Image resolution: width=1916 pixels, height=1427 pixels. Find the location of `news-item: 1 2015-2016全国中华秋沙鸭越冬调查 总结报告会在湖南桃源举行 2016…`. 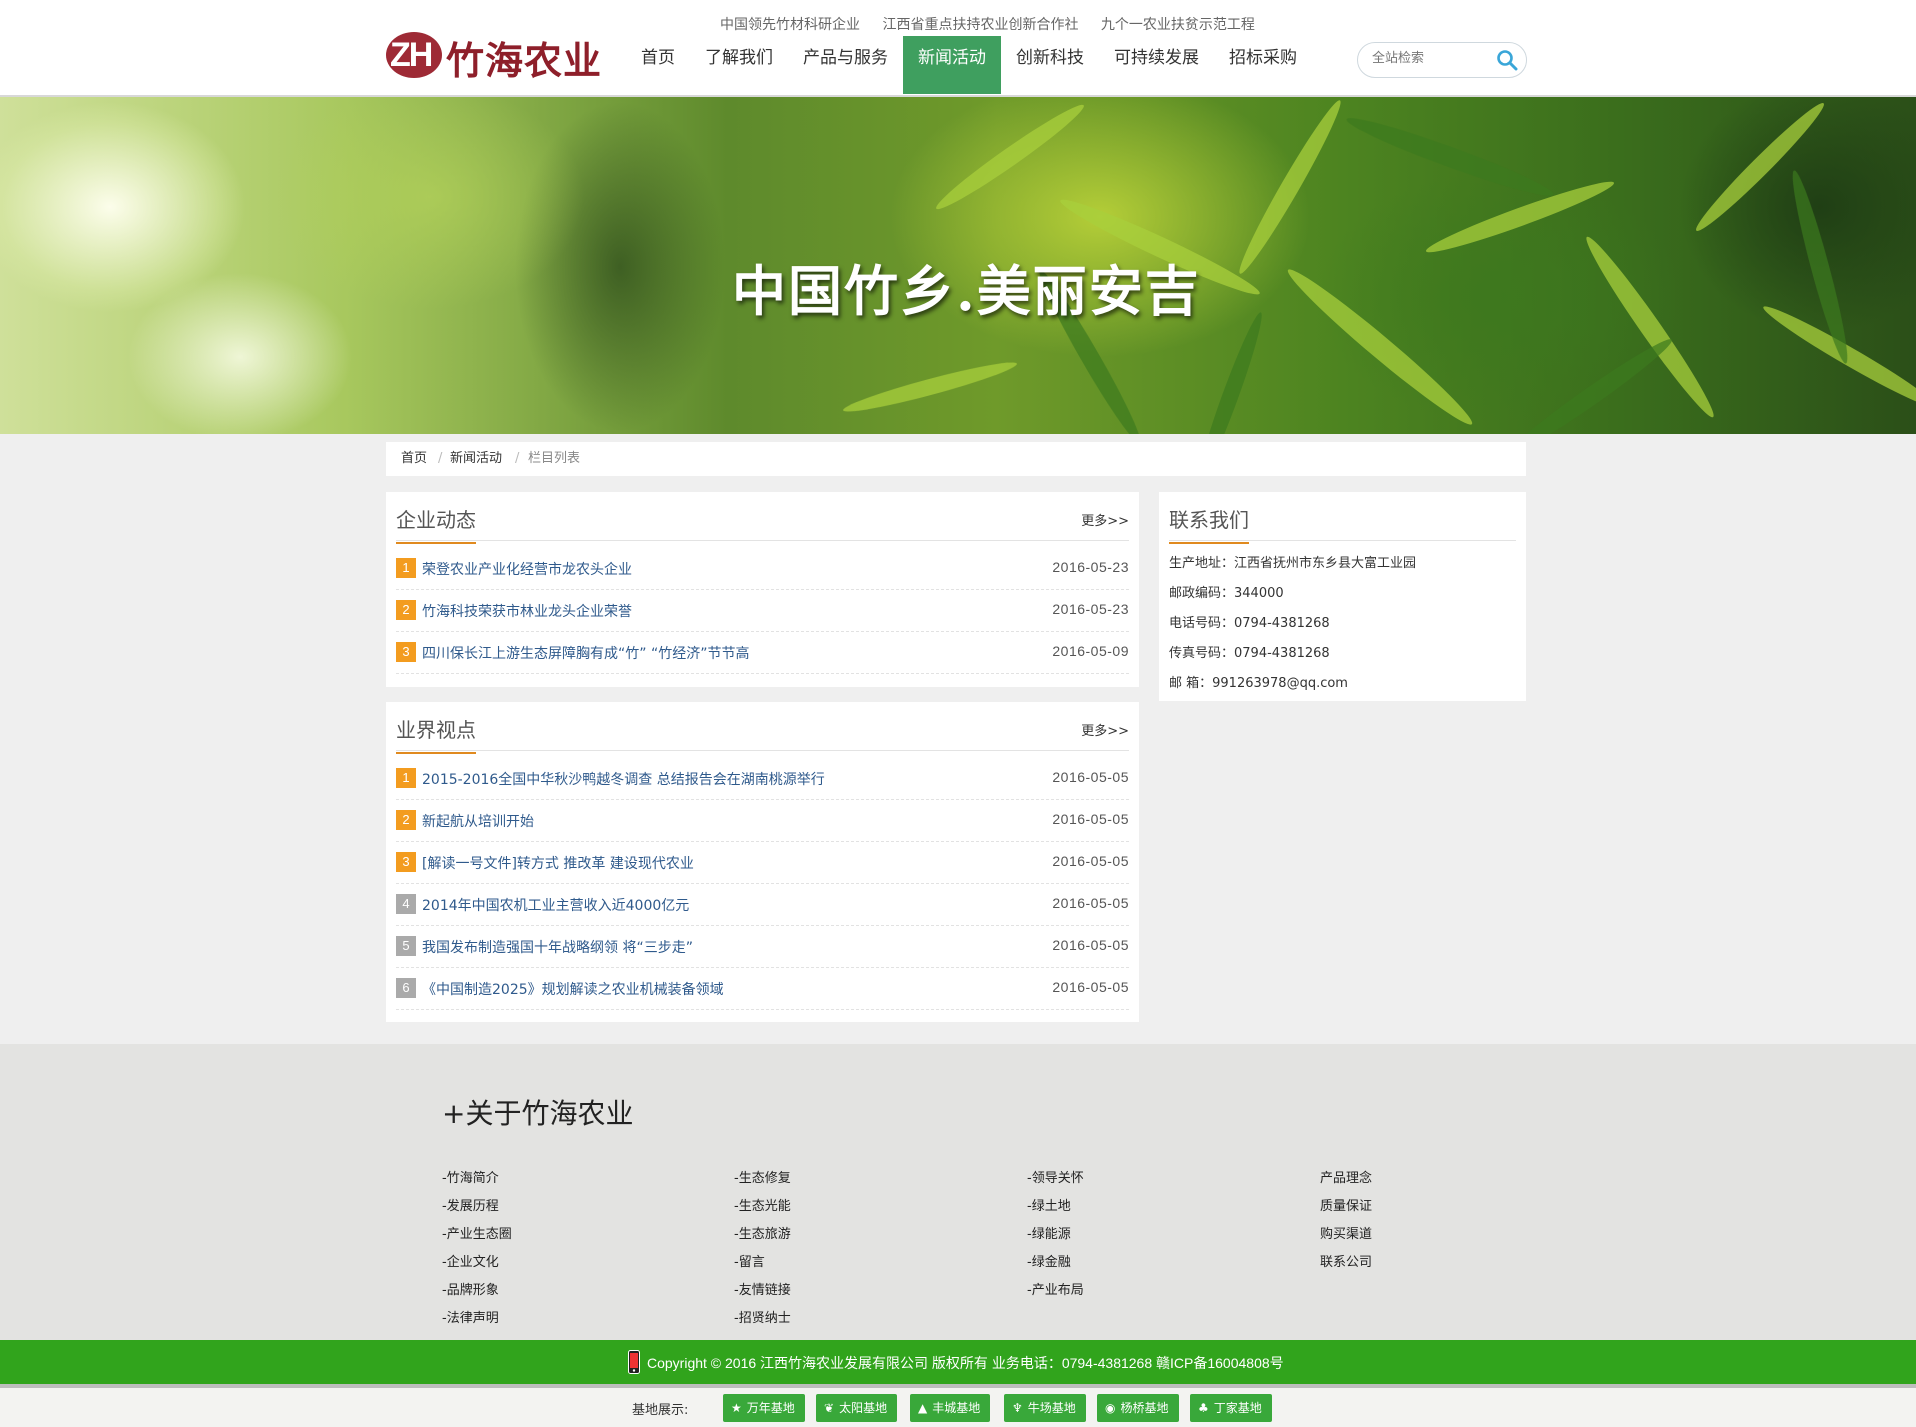

news-item: 1 2015-2016全国中华秋沙鸭越冬调查 总结报告会在湖南桃源举行 2016… is located at coordinates (762, 778).